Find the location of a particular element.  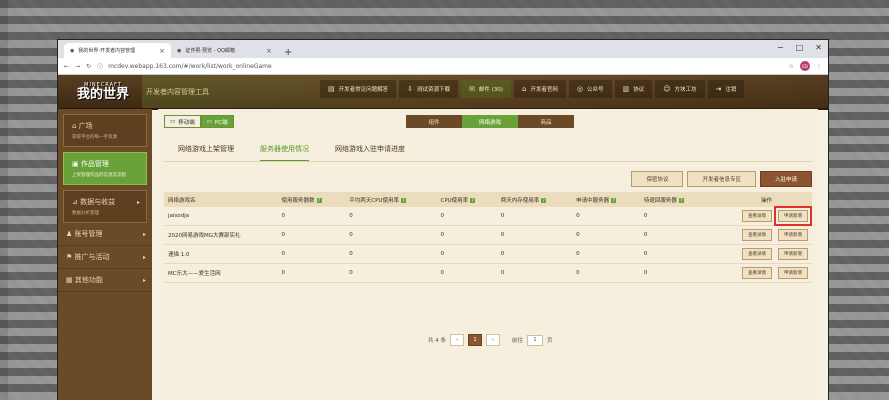

category-tabs: 组件 网络游戏 商品 is located at coordinates (490, 121).